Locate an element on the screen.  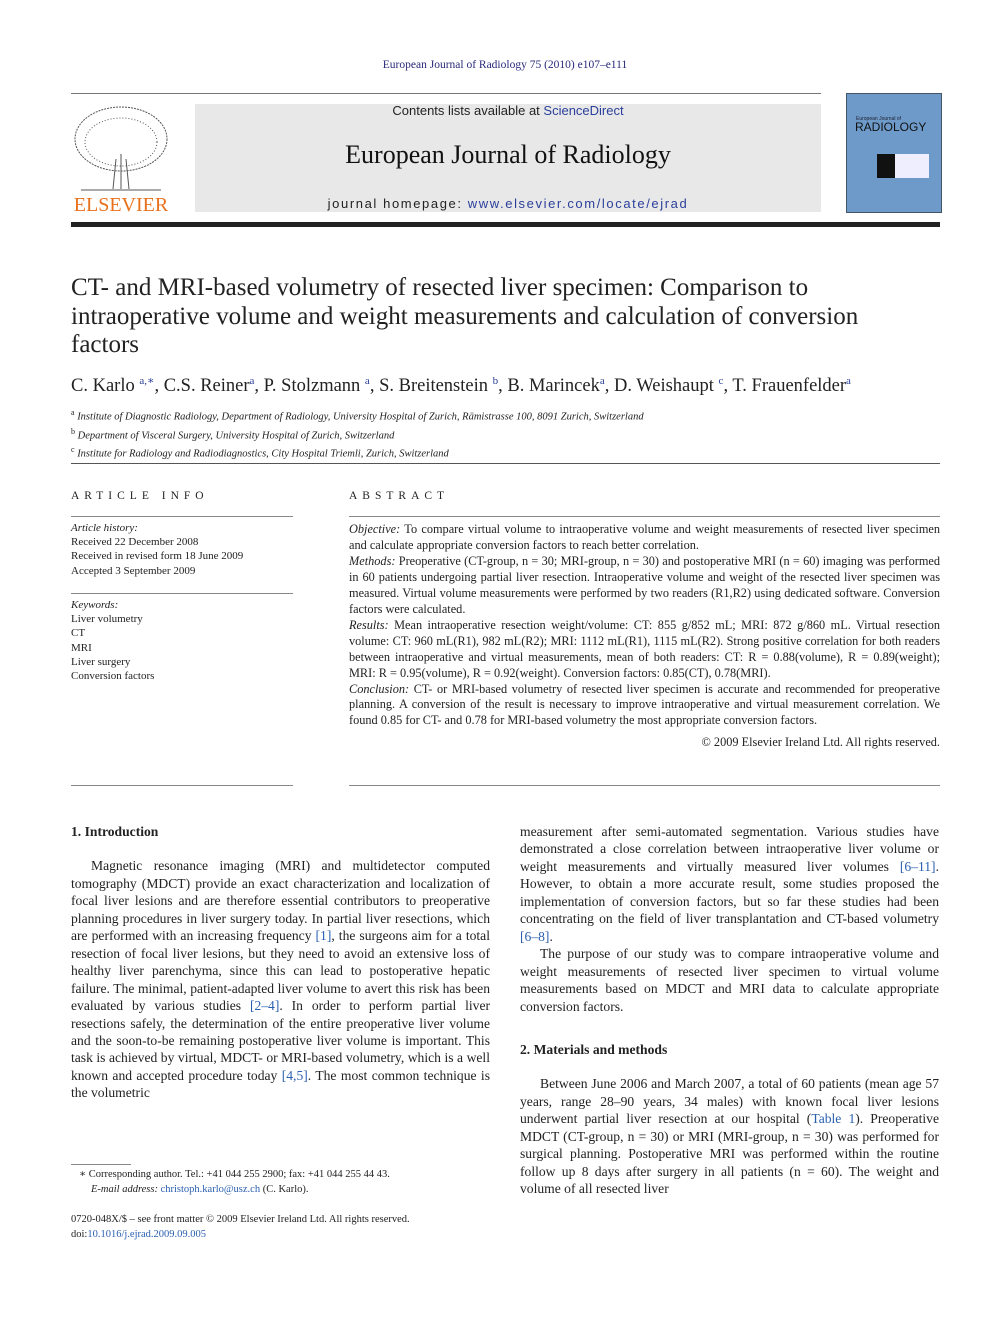
author-name: T. Frauenfelder is located at coordinates (789, 386).